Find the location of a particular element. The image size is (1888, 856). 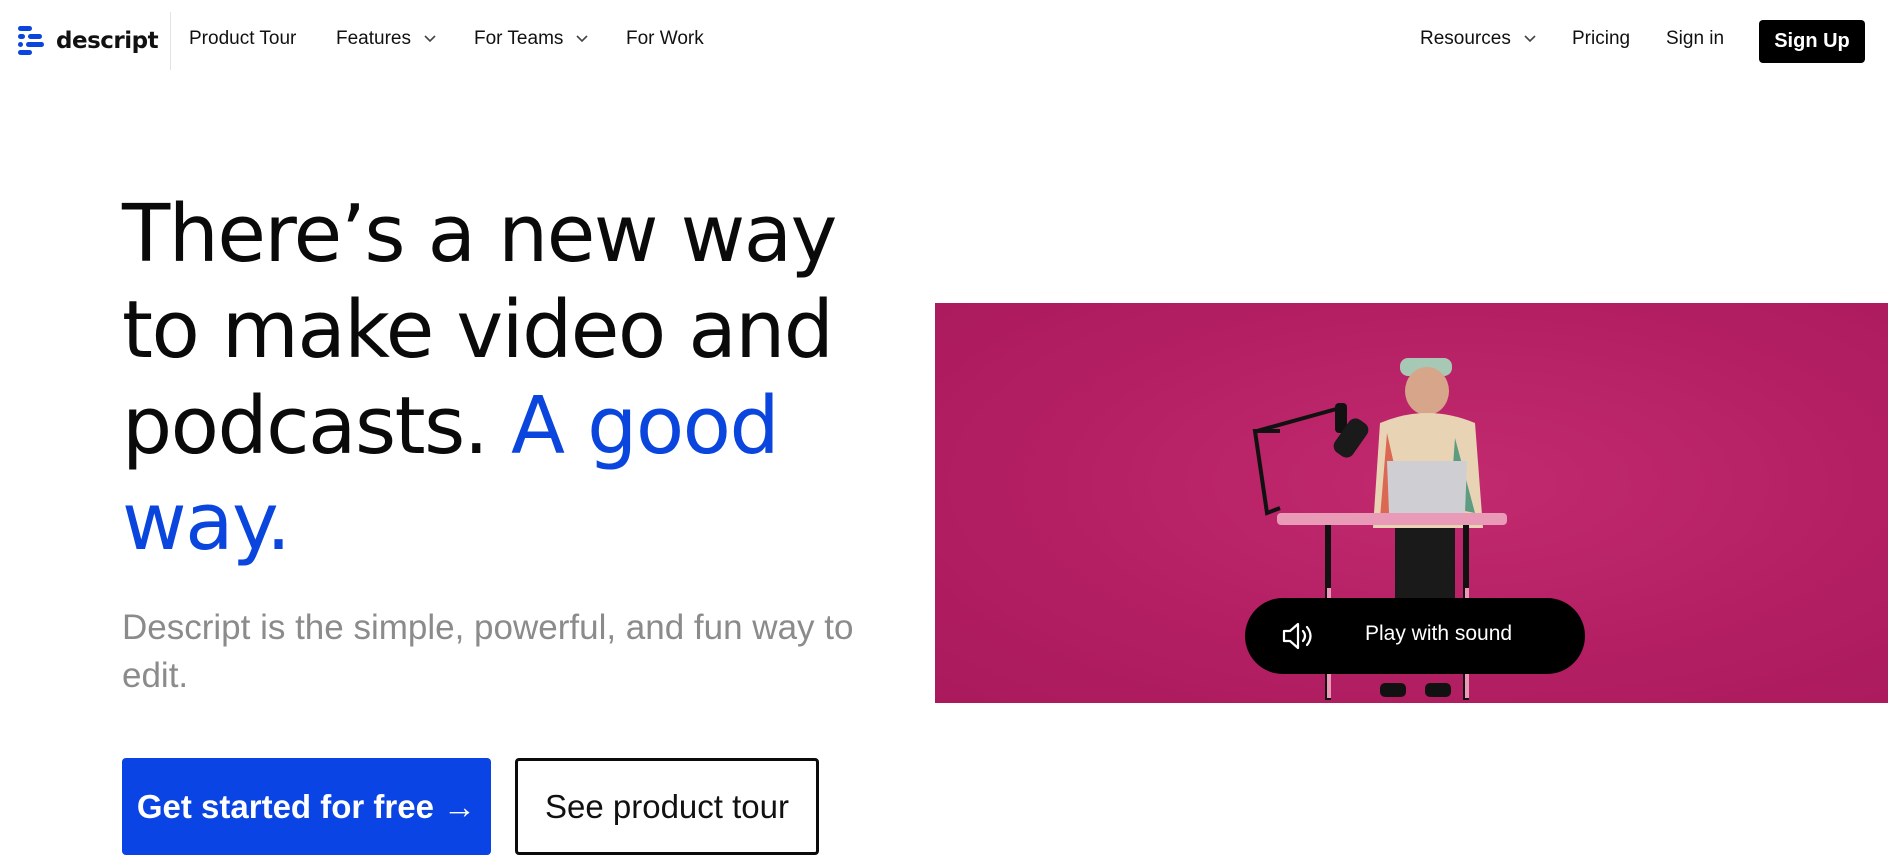

nav-product-tour: Product Tour is located at coordinates (242, 39).